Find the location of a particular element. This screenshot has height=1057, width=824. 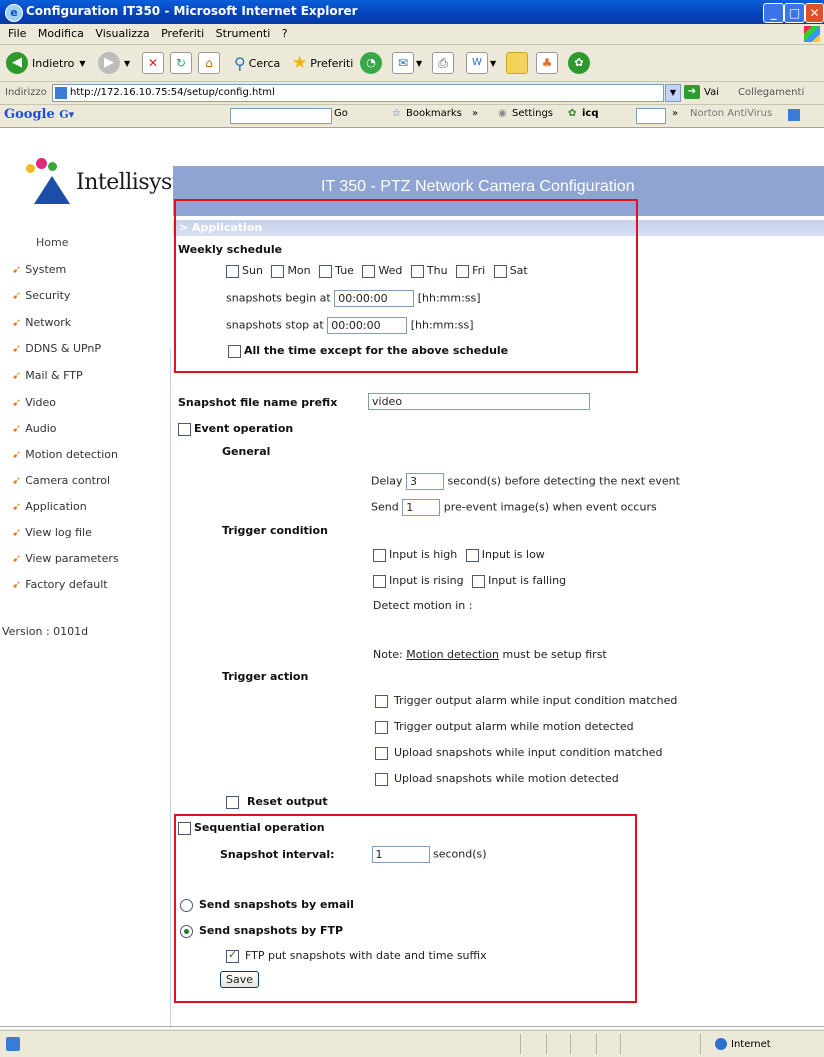

favorites-label: Preferiti is located at coordinates (332, 63).